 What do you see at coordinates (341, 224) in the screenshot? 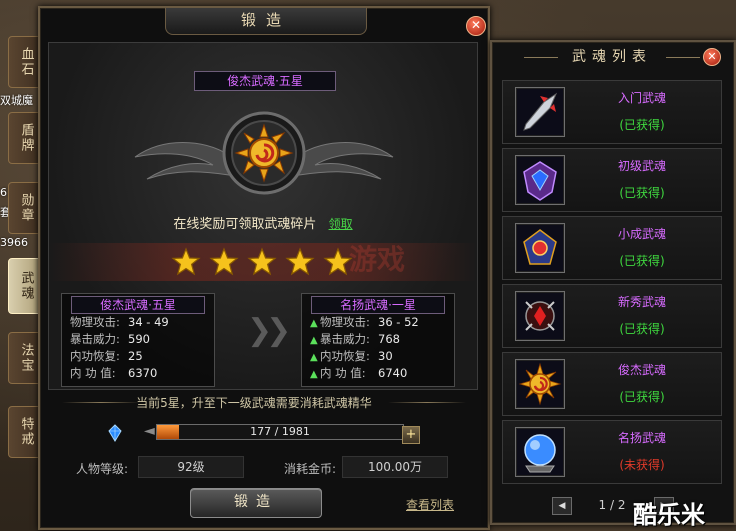
I see `claim-link: 领取` at bounding box center [341, 224].